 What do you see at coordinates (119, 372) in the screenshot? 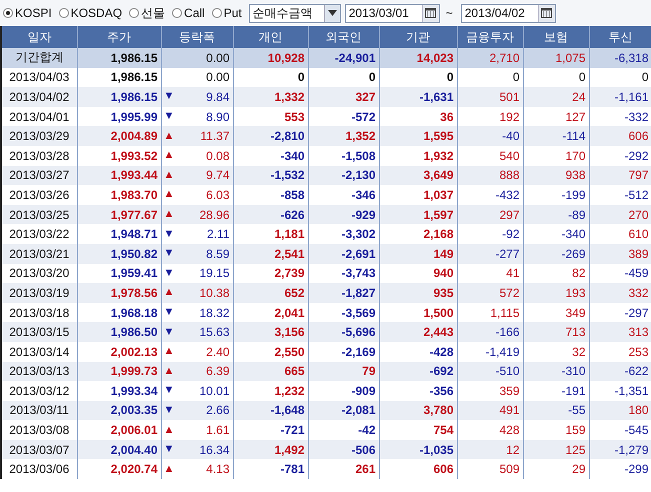
I see `table-cell: 1,999.73` at bounding box center [119, 372].